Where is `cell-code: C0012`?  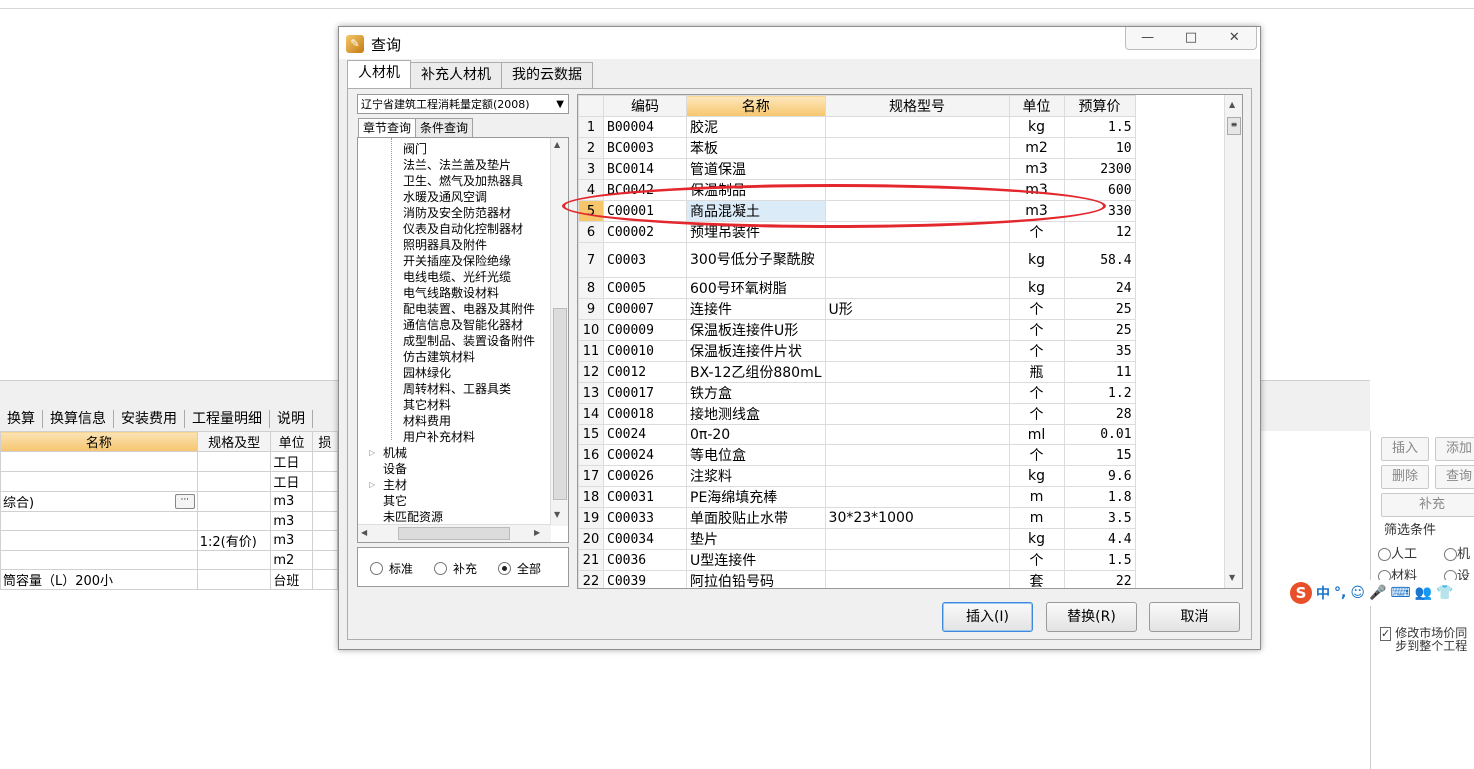 cell-code: C0012 is located at coordinates (645, 372).